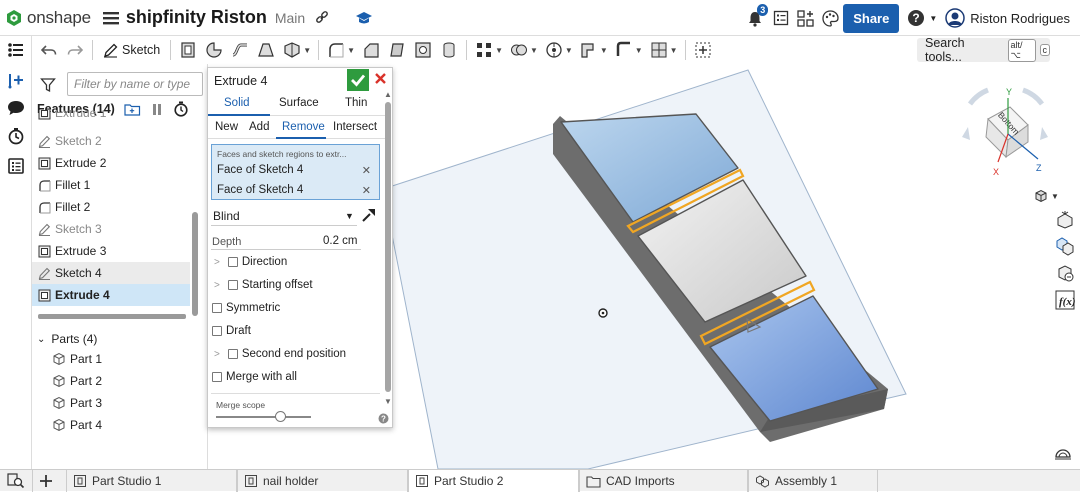 The image size is (1080, 492). What do you see at coordinates (493, 481) in the screenshot?
I see `tab-part-studio-2: Part Studio 2` at bounding box center [493, 481].